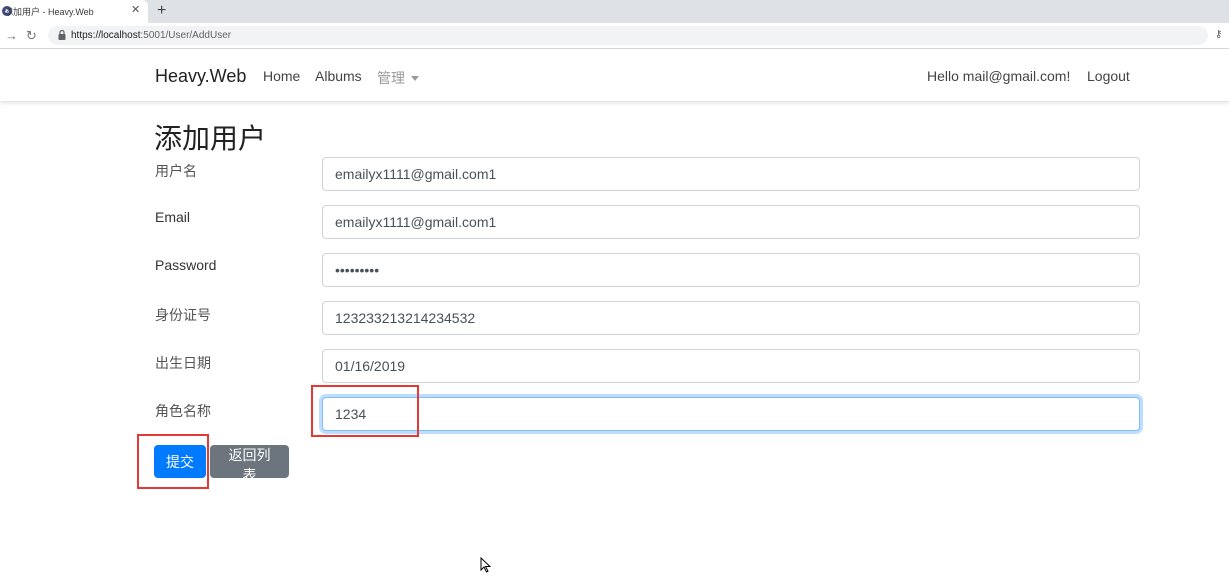 This screenshot has height=587, width=1229. Describe the element at coordinates (151, 35) in the screenshot. I see `url-text: https://localhost:5001/User/AddUser` at that location.